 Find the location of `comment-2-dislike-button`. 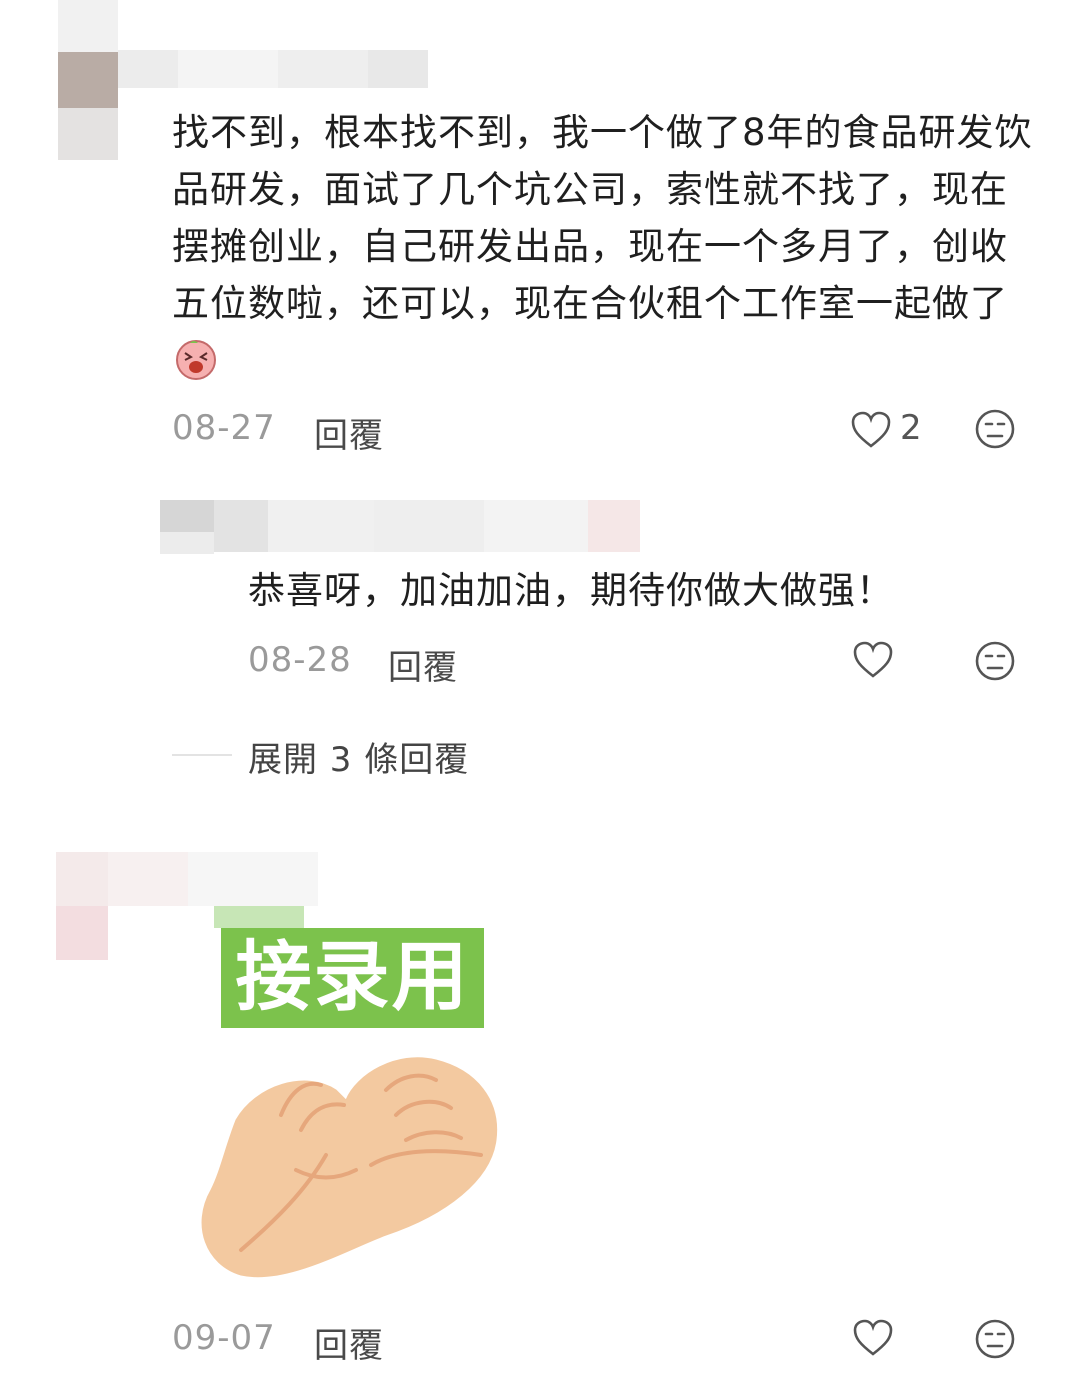

comment-2-dislike-button is located at coordinates (995, 1341).